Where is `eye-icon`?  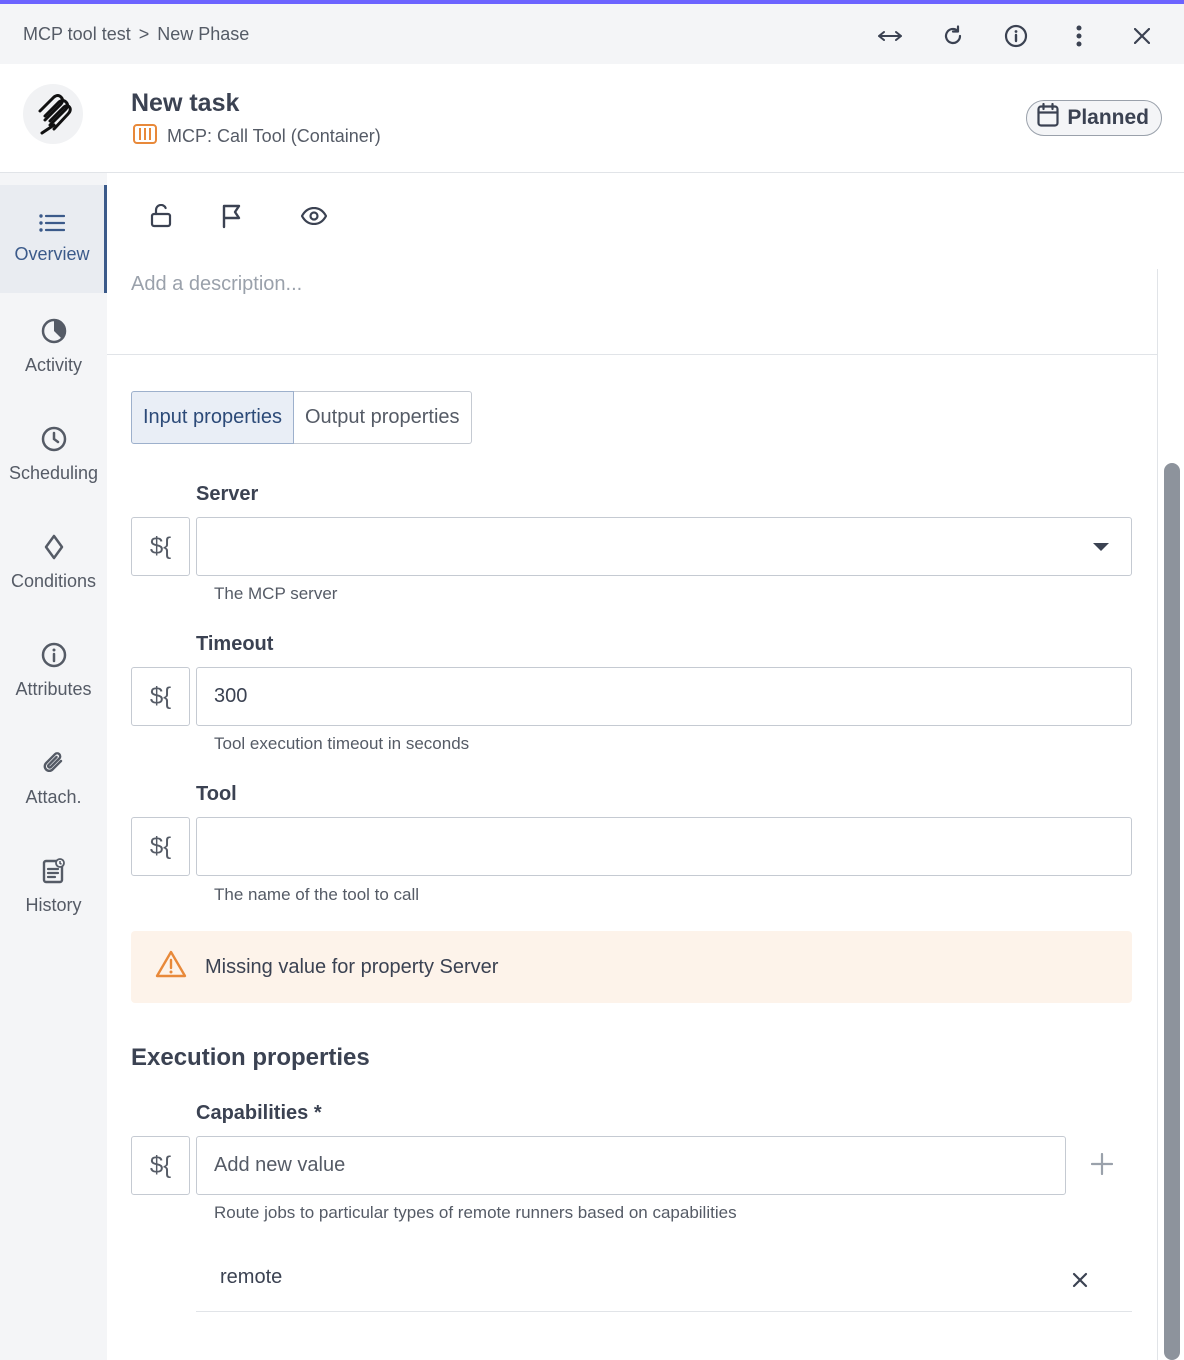
eye-icon is located at coordinates (314, 216).